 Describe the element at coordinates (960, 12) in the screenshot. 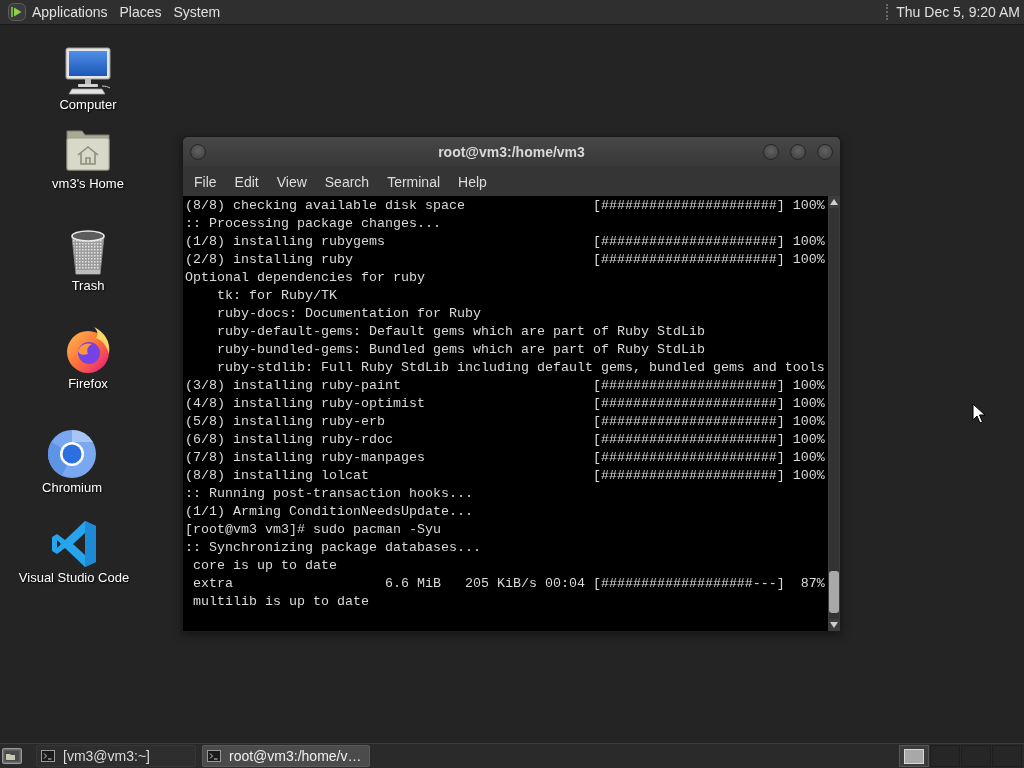

I see `clock: Thu Dec 5, 9:20 AM` at that location.